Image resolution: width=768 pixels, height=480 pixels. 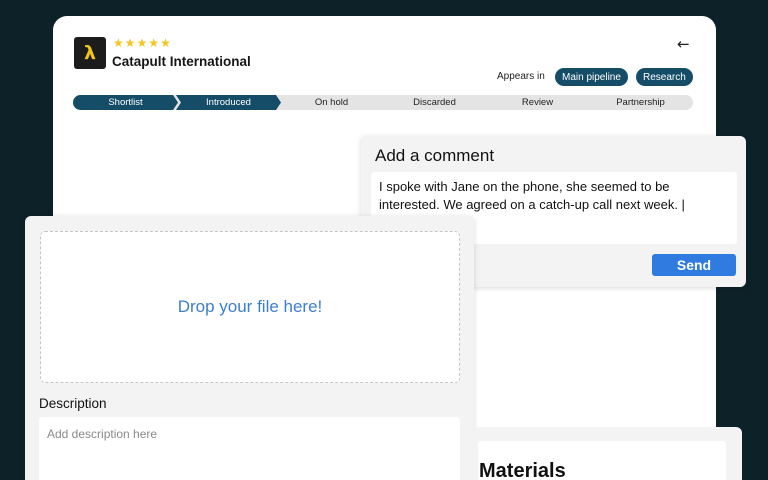 I want to click on materials-panel: Materials, so click(x=608, y=453).